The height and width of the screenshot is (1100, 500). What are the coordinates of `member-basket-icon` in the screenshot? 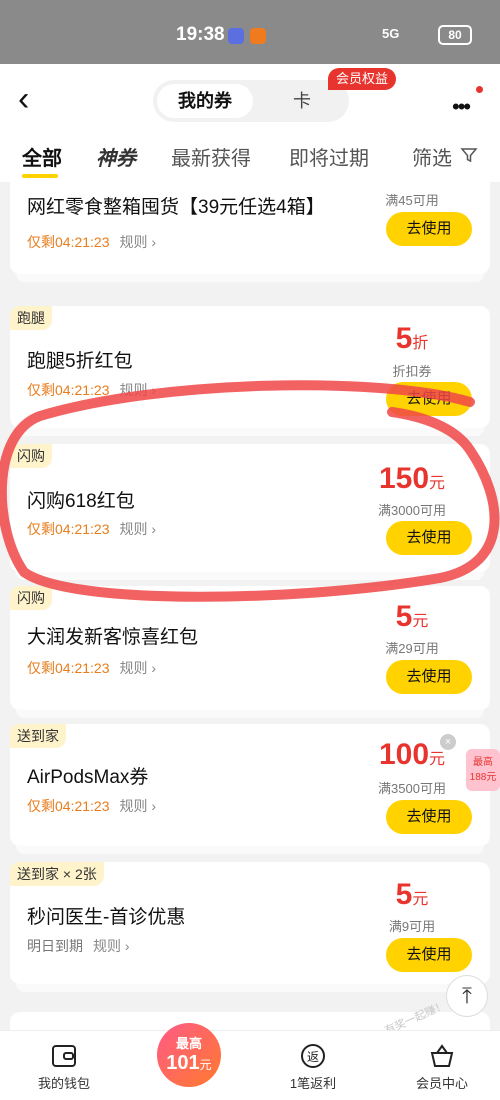 It's located at (442, 1055).